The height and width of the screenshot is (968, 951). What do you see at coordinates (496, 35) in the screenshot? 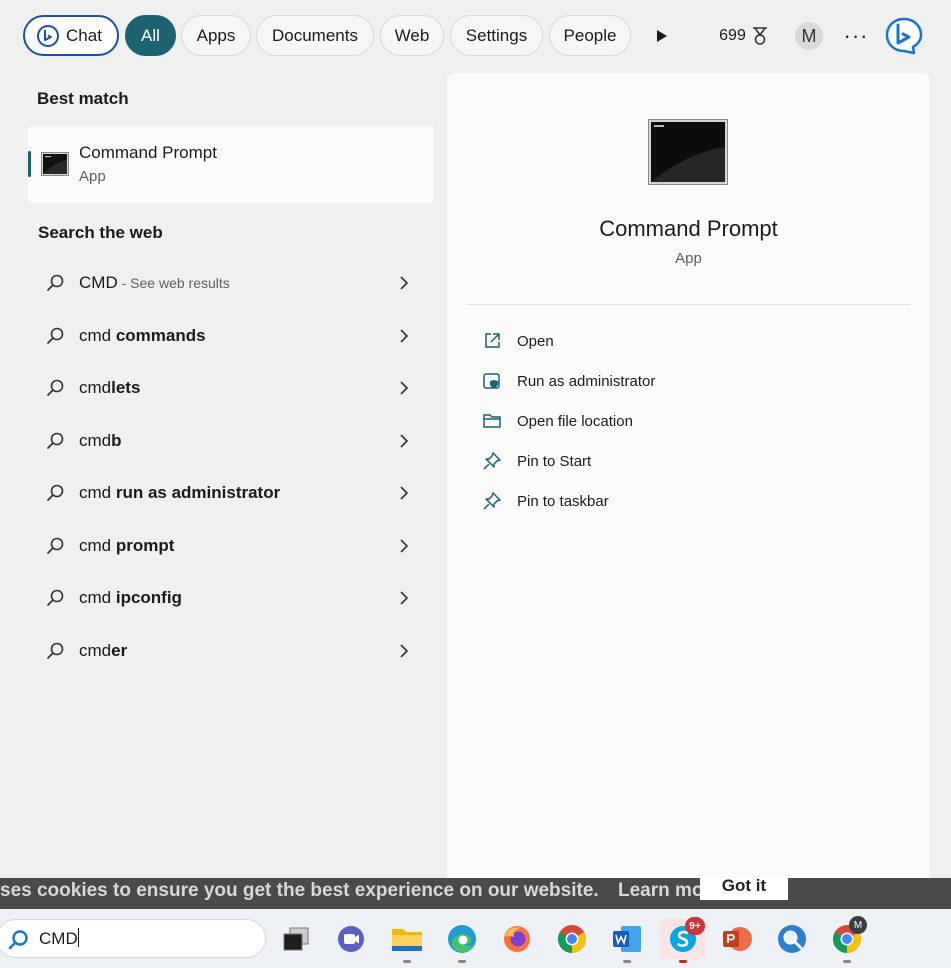
I see `tab-settings: Settings` at bounding box center [496, 35].